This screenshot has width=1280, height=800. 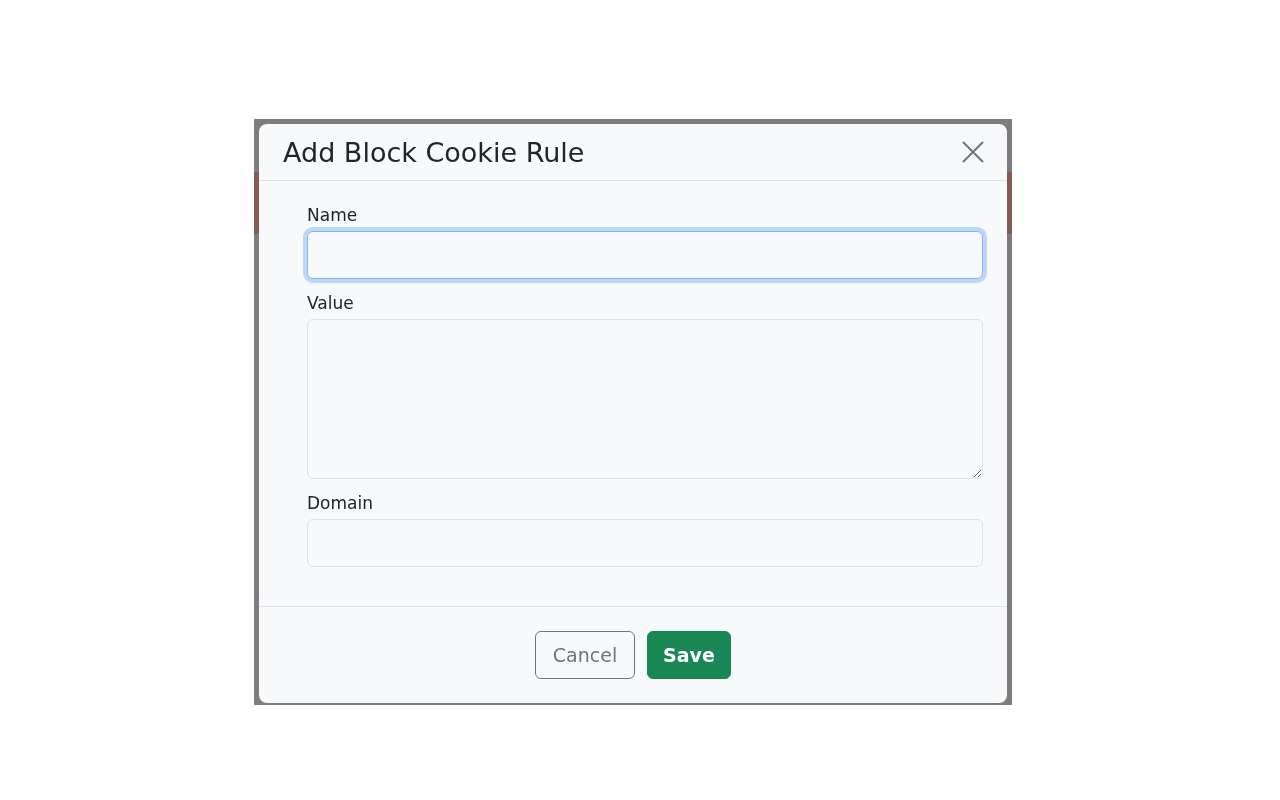 What do you see at coordinates (434, 152) in the screenshot?
I see `dialog-title: Add Block Cookie Rule` at bounding box center [434, 152].